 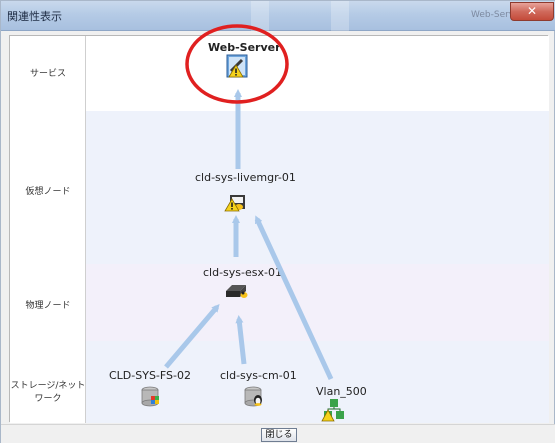 I want to click on storage-linux-icon, so click(x=253, y=396).